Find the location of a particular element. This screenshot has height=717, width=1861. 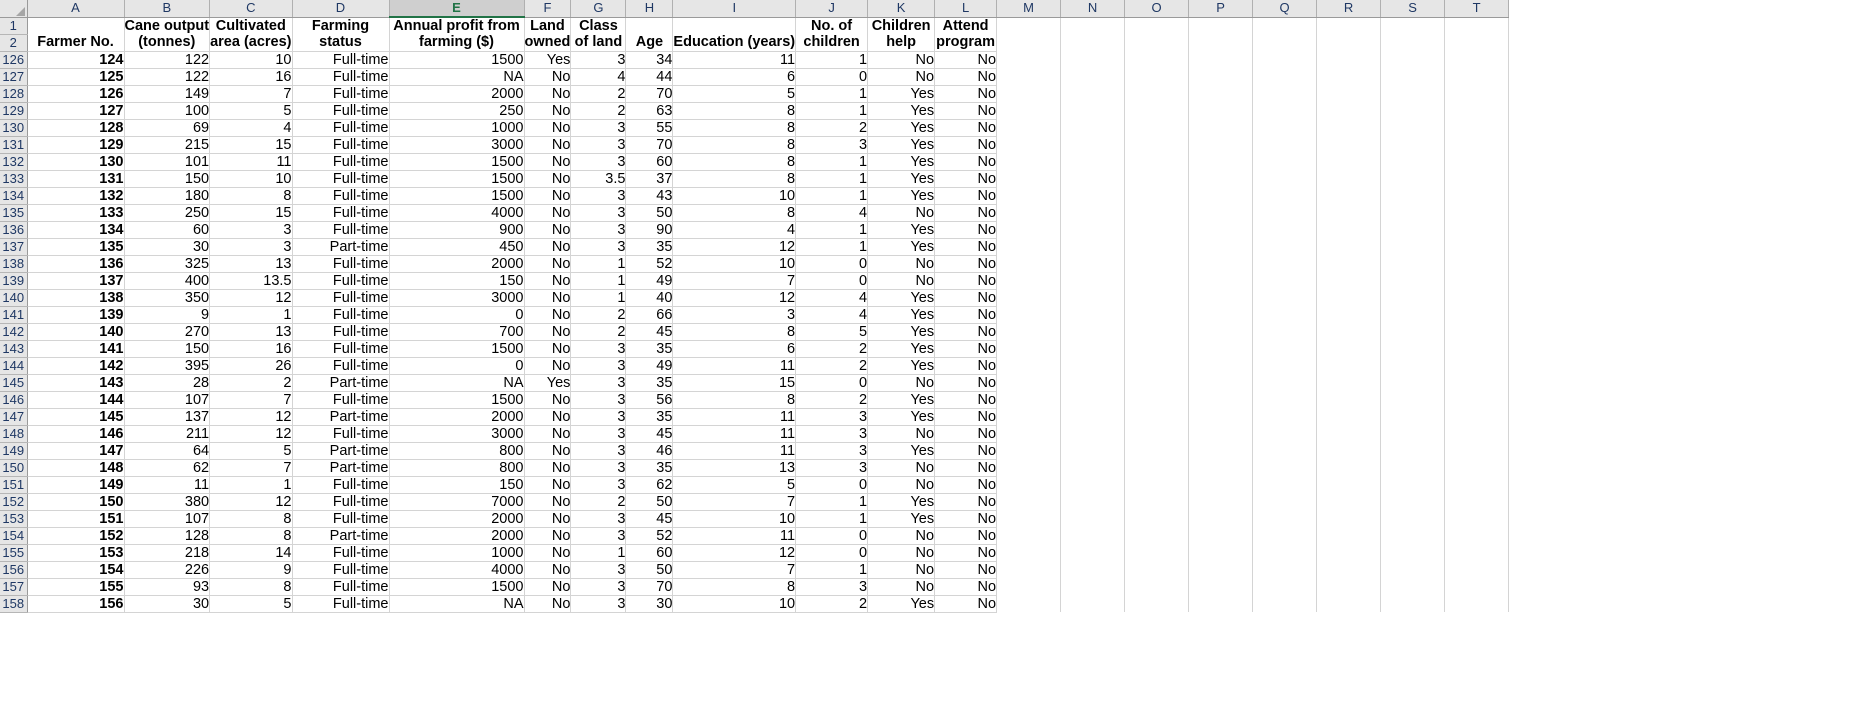

column-header-t: T is located at coordinates (1477, 9).